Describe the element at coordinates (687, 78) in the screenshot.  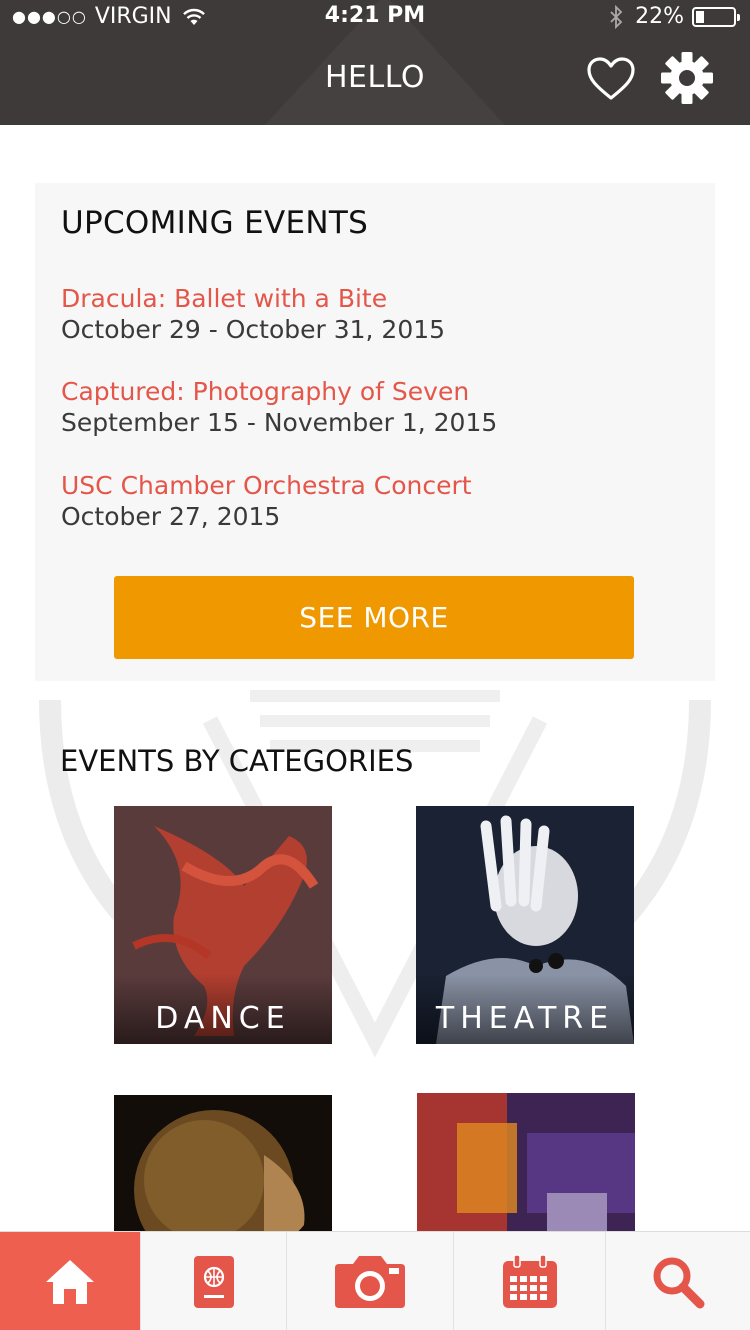
I see `settings-gear-icon` at that location.